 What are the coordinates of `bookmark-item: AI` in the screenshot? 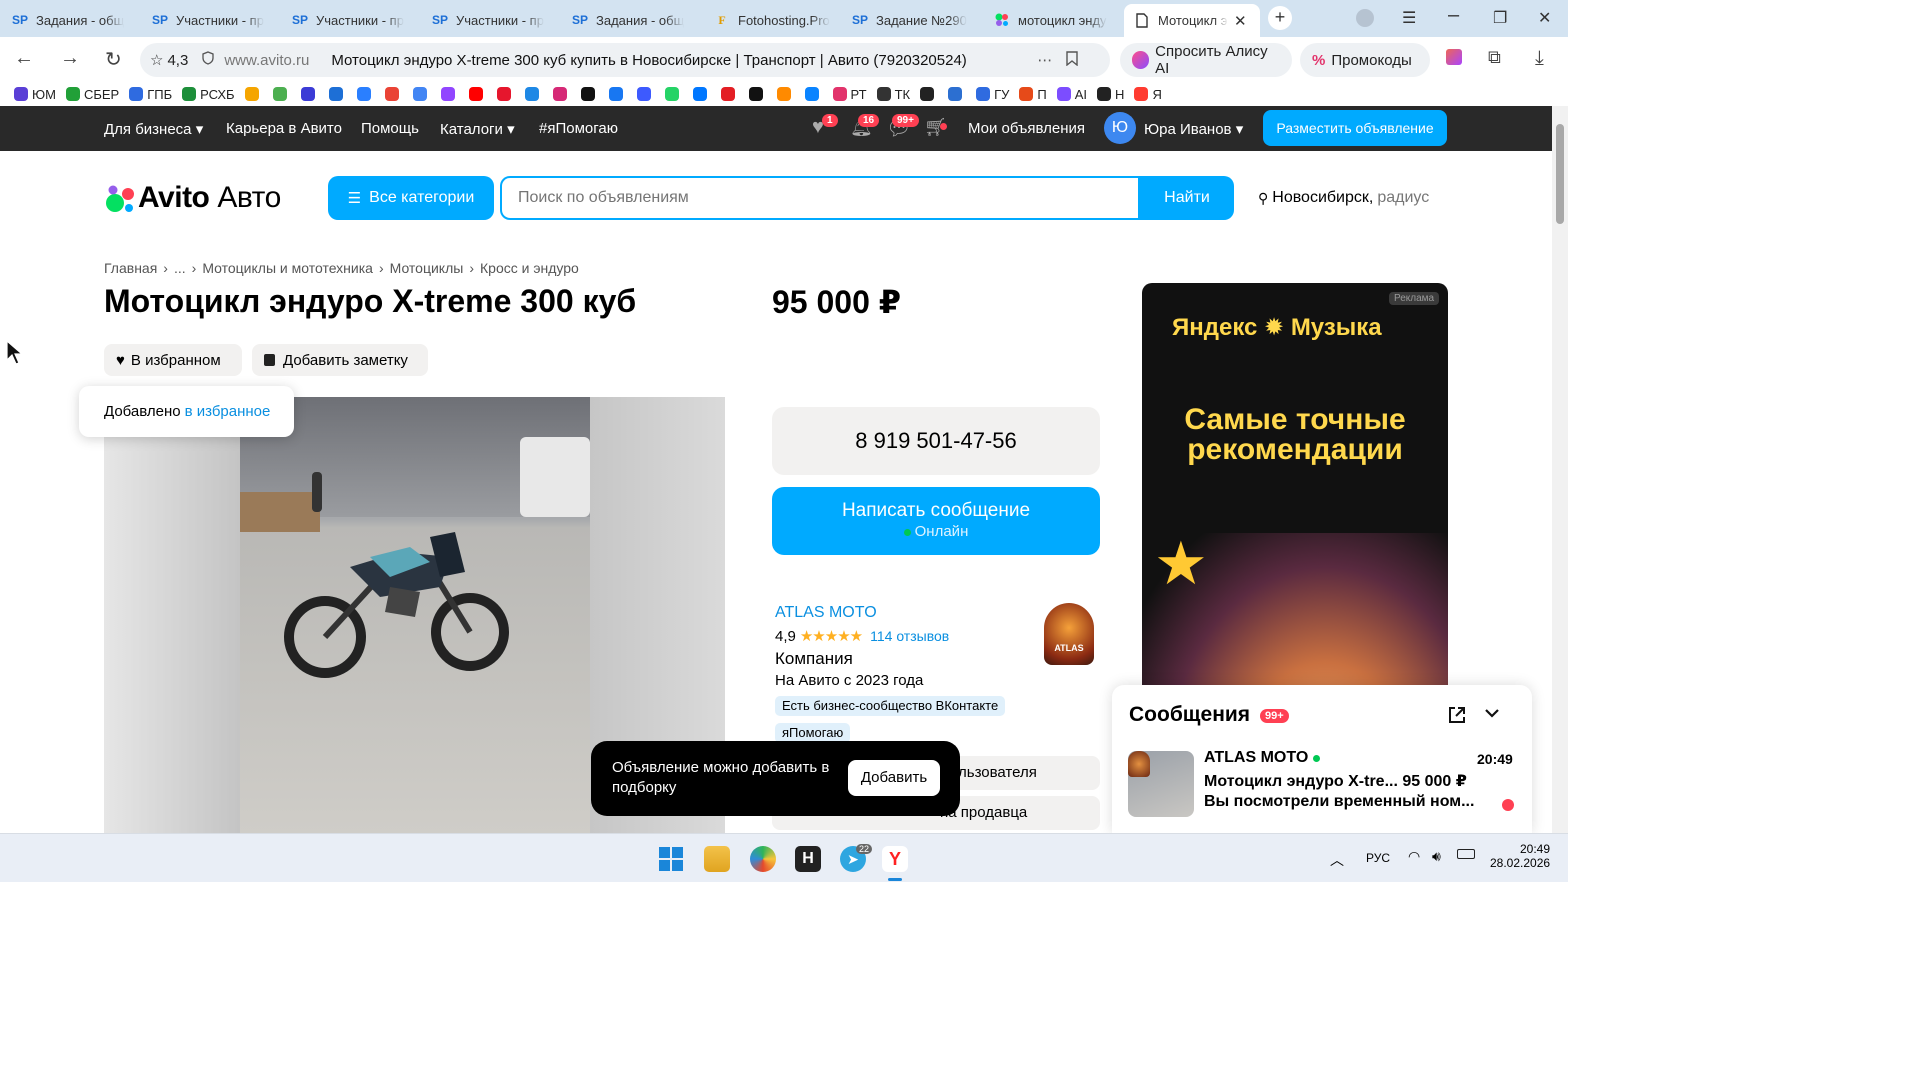 It's located at (1071, 94).